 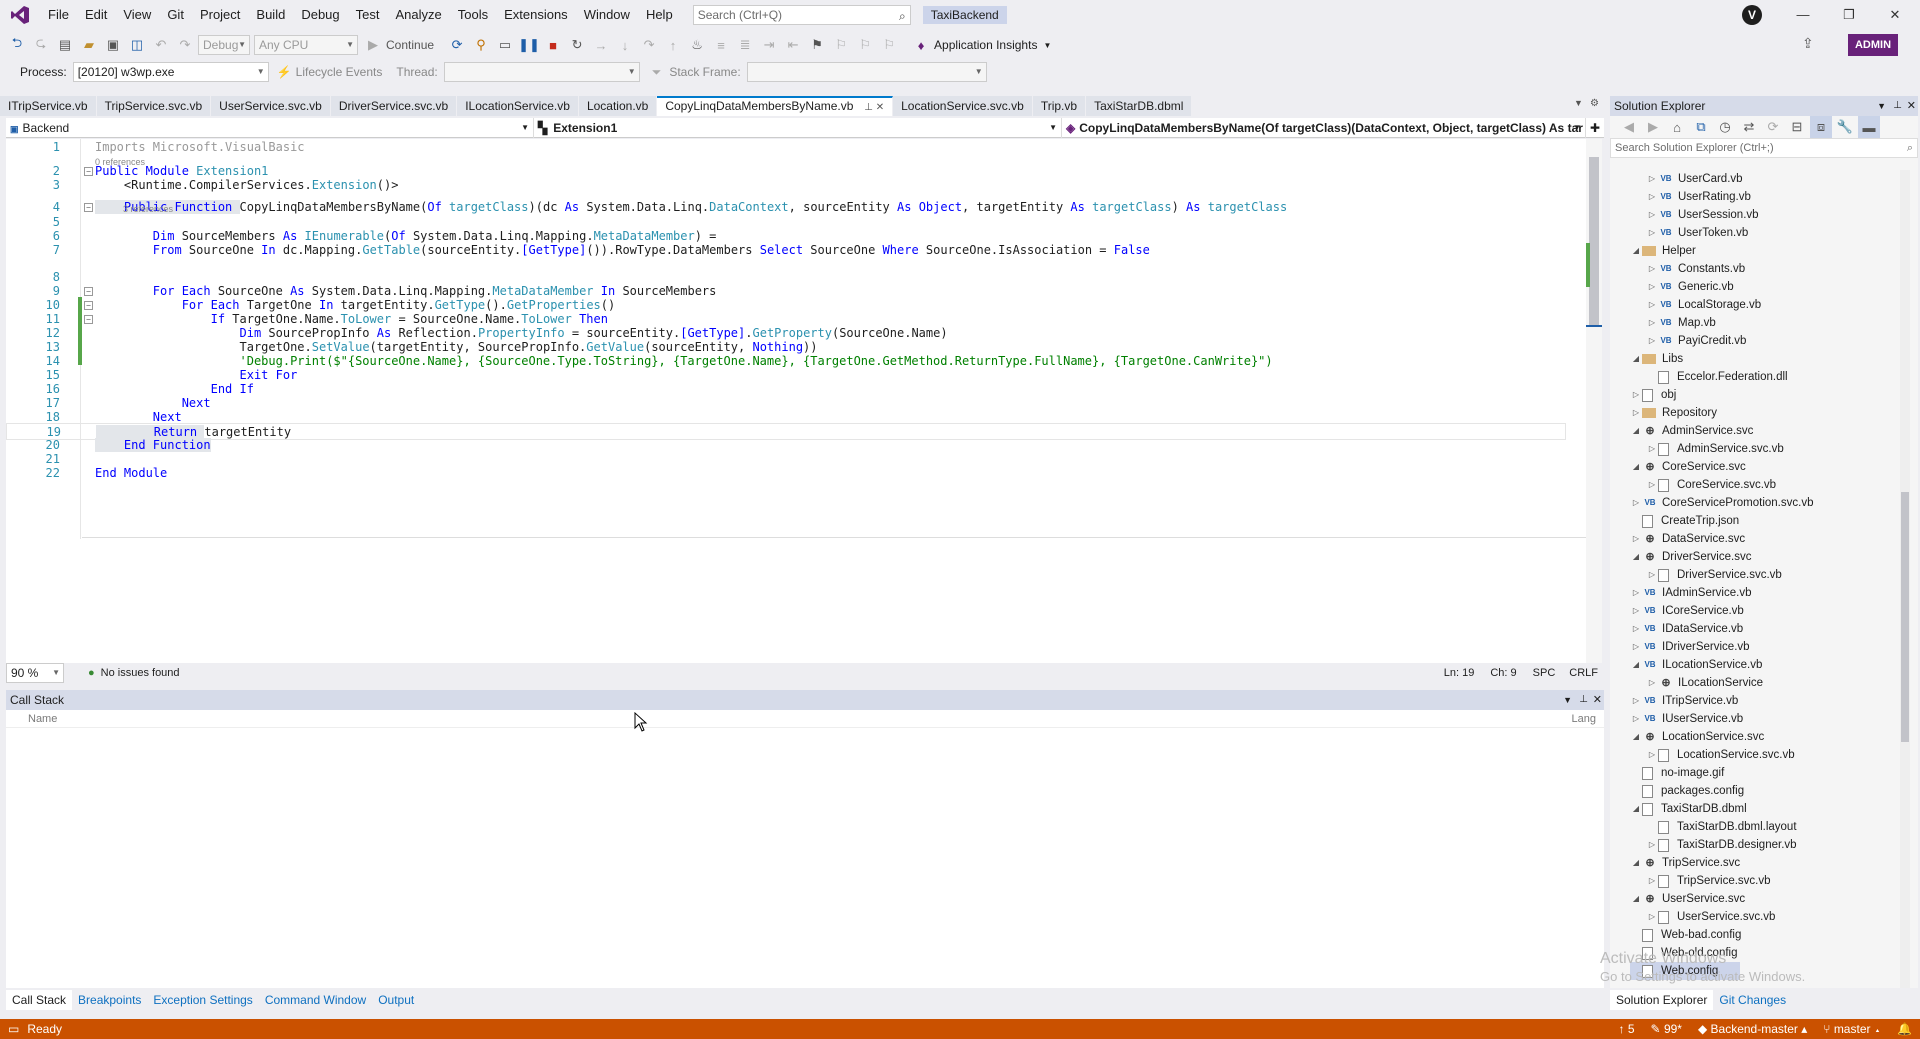 I want to click on tree-item: ▷ VB IUserService.vb, so click(x=1686, y=719).